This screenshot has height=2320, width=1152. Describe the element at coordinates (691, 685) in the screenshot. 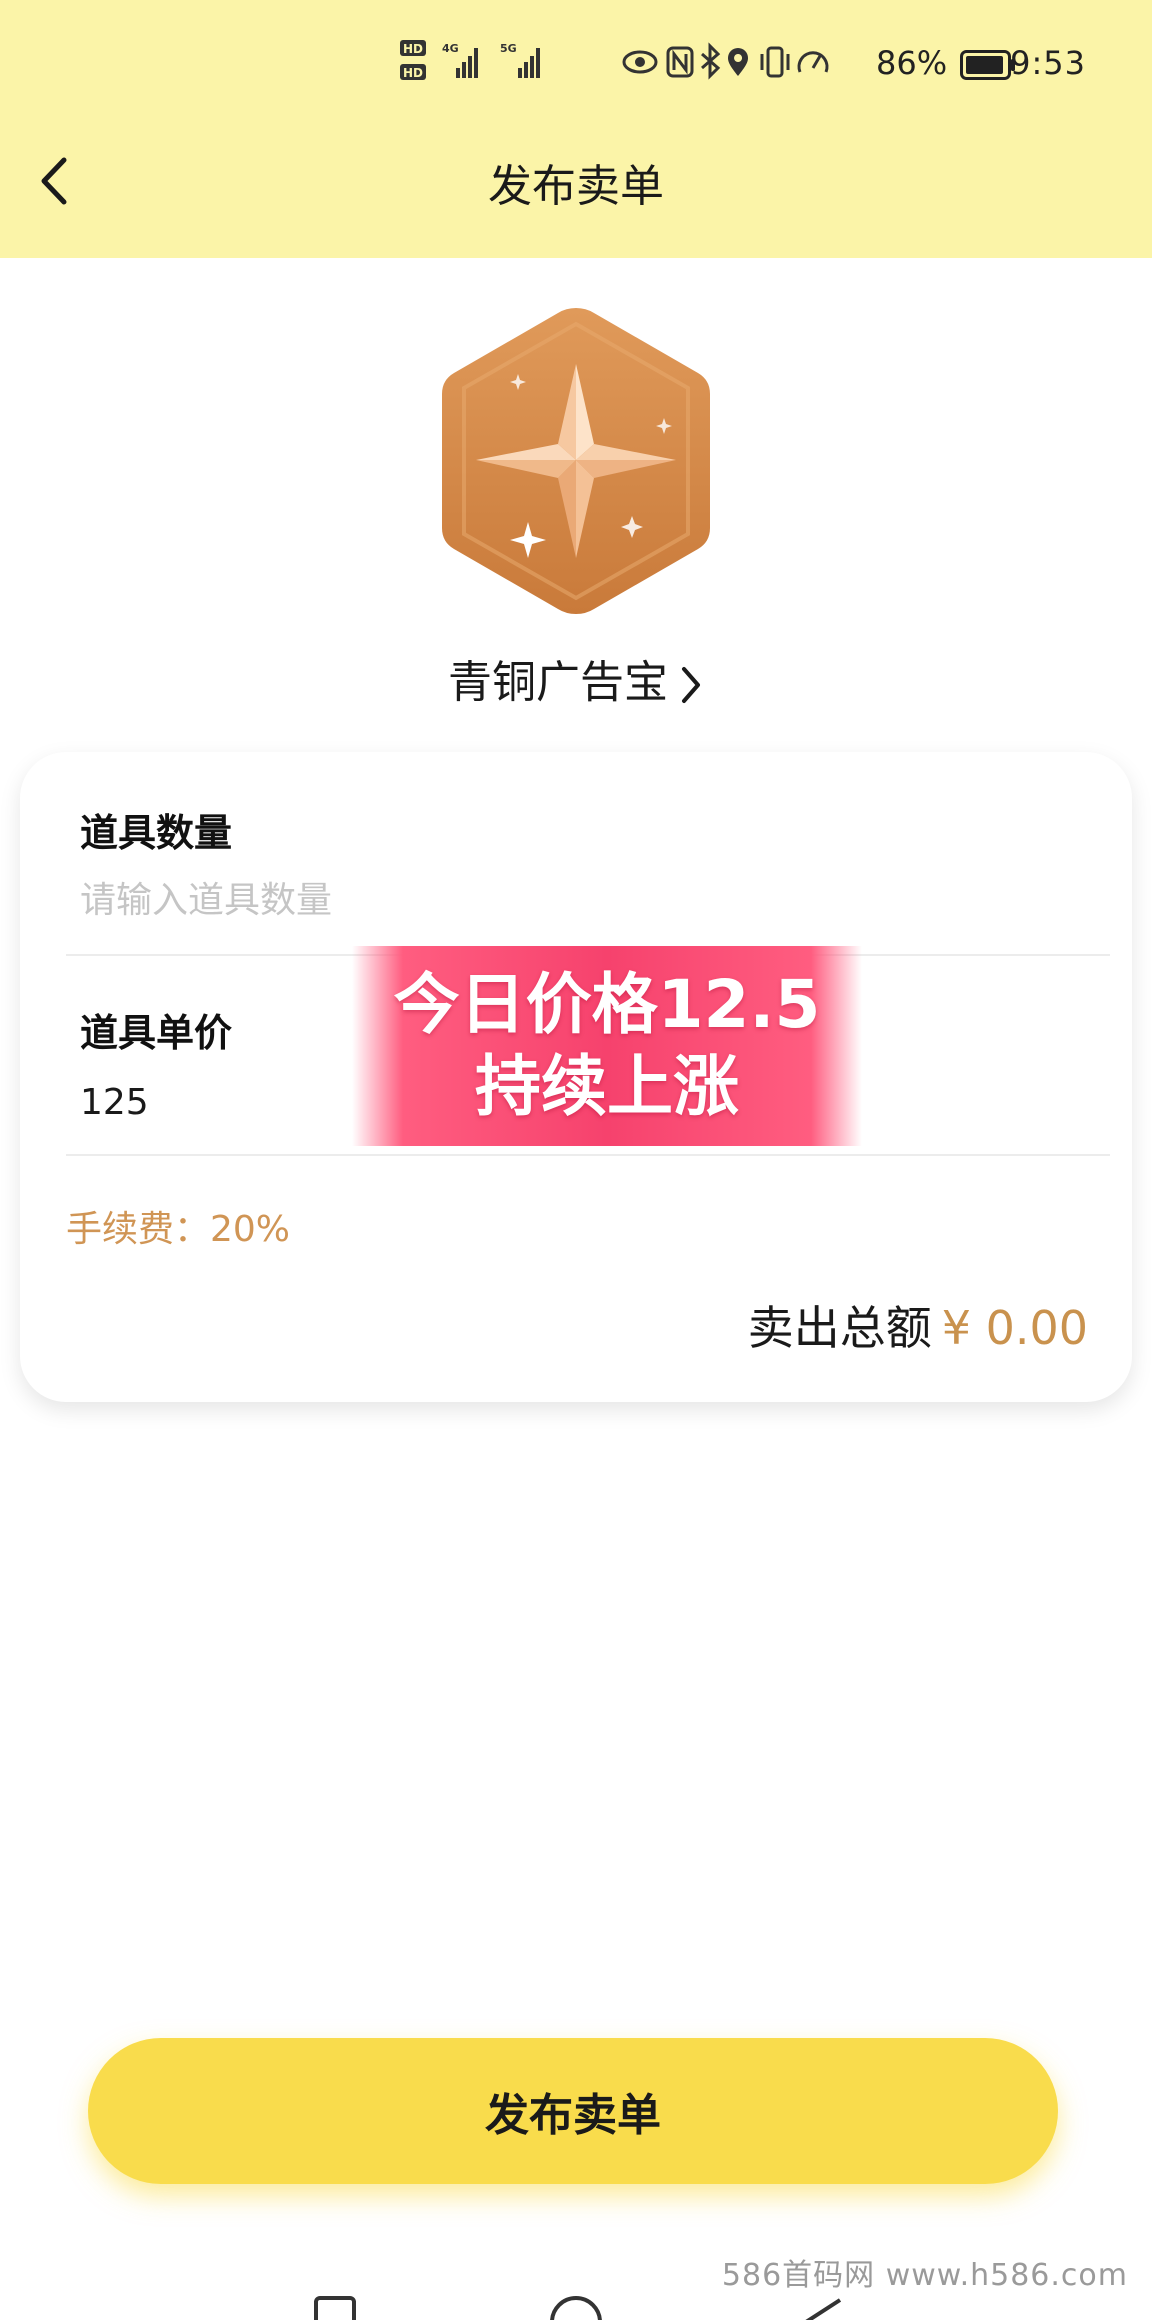

I see `chevron-right-icon` at that location.